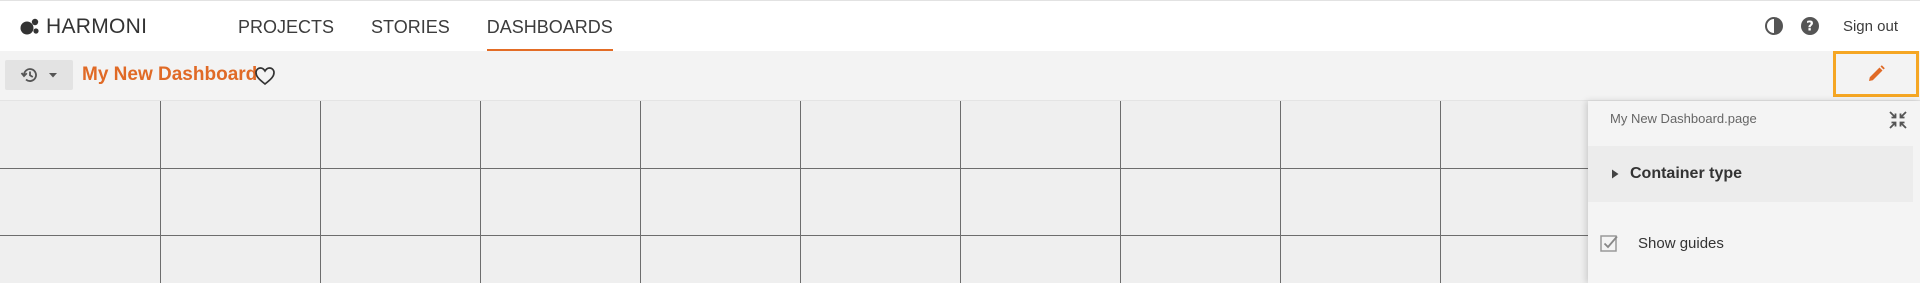 The height and width of the screenshot is (283, 1920). Describe the element at coordinates (1898, 120) in the screenshot. I see `collapse-arrows-icon` at that location.